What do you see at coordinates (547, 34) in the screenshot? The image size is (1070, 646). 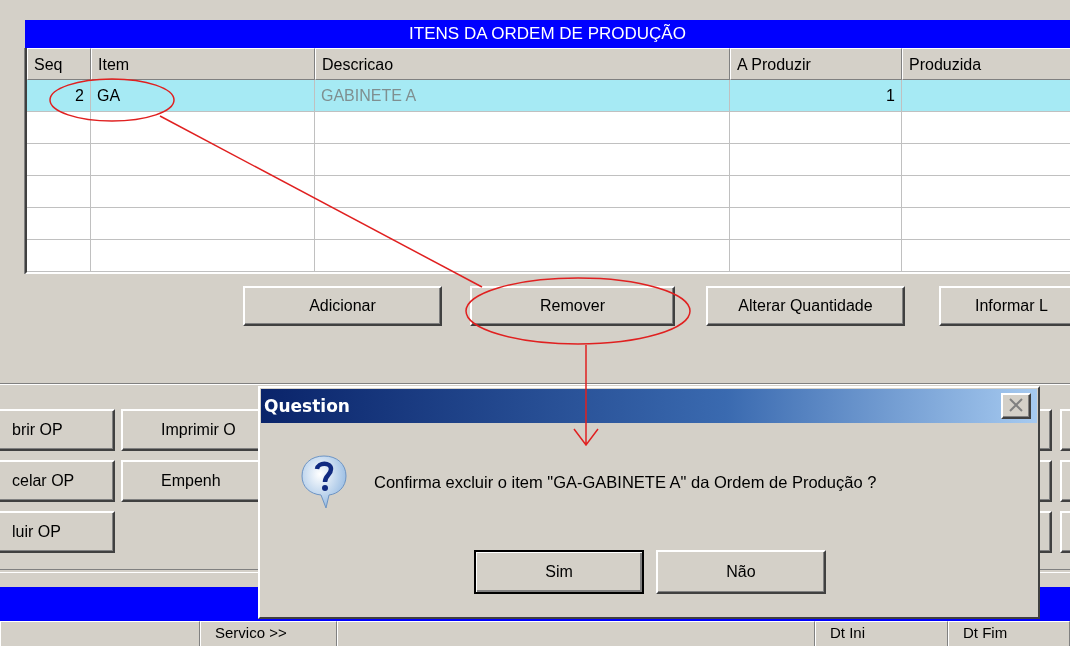 I see `table-title: ITENS DA ORDEM DE PRODUÇÃO` at bounding box center [547, 34].